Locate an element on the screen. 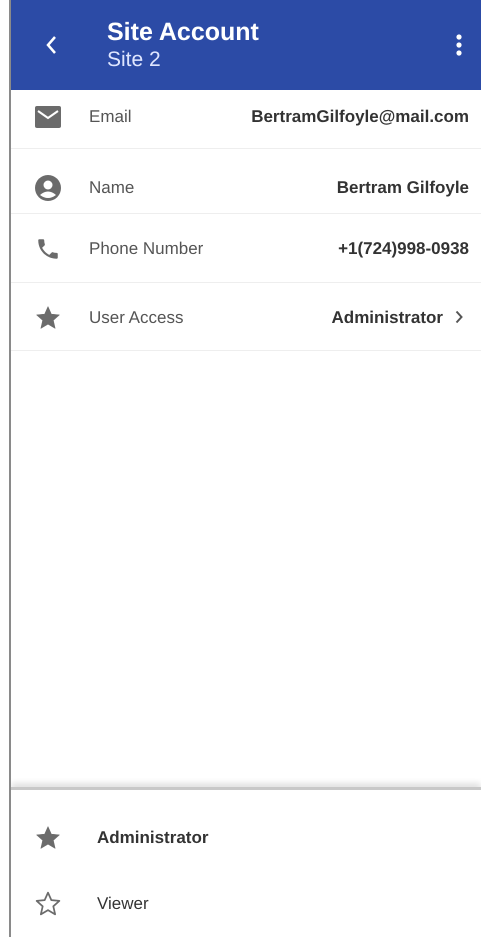  screen-title: Site Account is located at coordinates (183, 32).